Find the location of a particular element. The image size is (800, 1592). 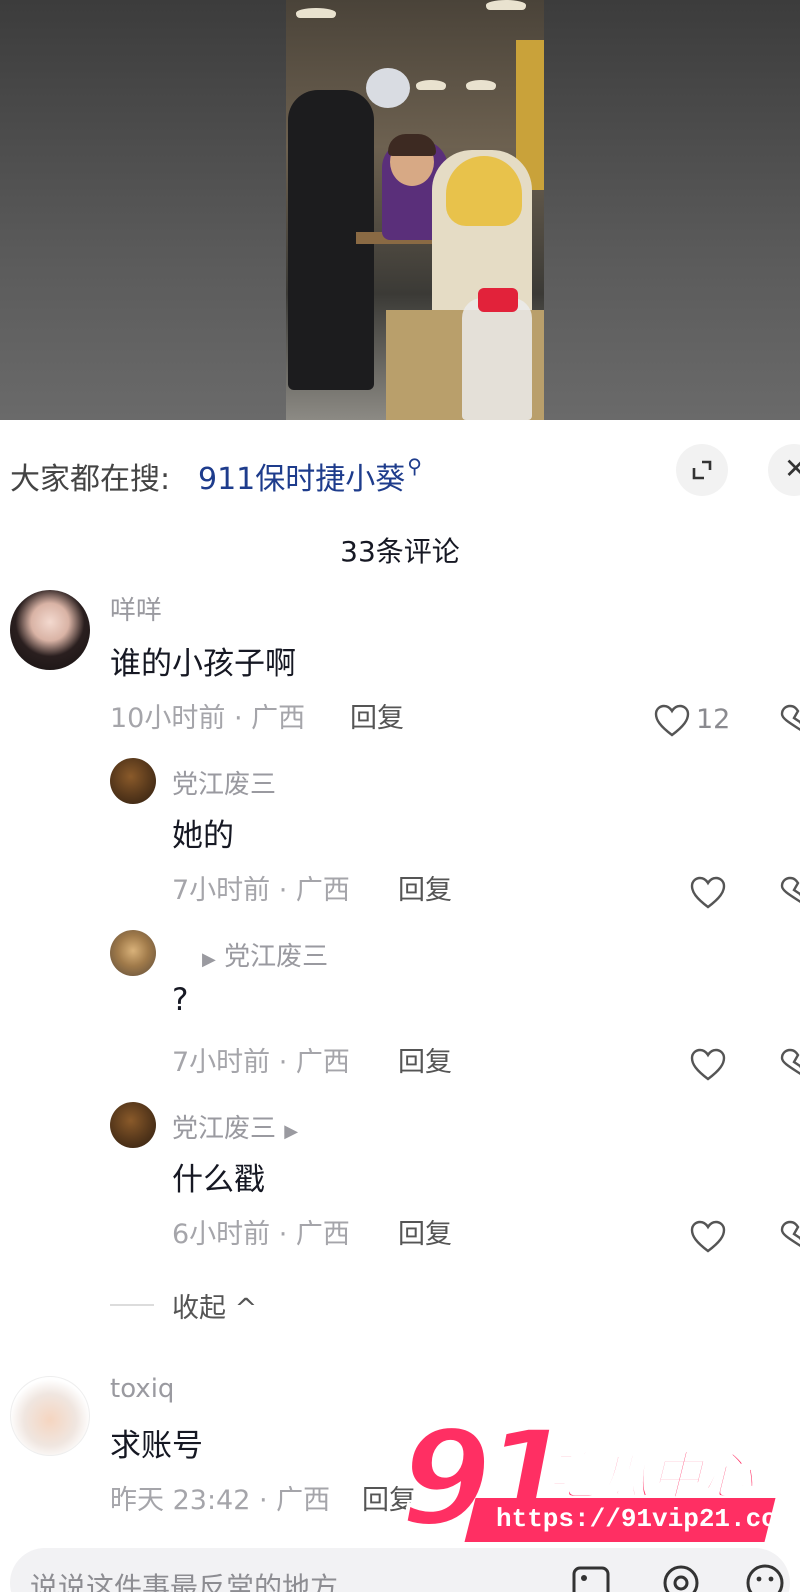

search-suggestion-term: 911保时捷小葵 ⚲ is located at coordinates (310, 476).